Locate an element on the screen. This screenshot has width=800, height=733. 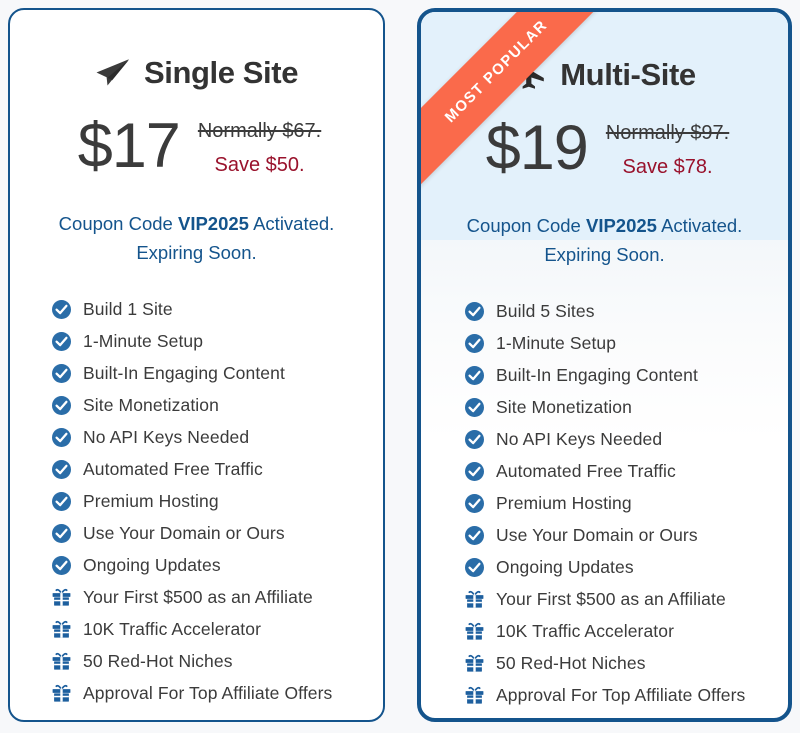
plan-header-multi-site: Multi-Site is located at coordinates (604, 75).